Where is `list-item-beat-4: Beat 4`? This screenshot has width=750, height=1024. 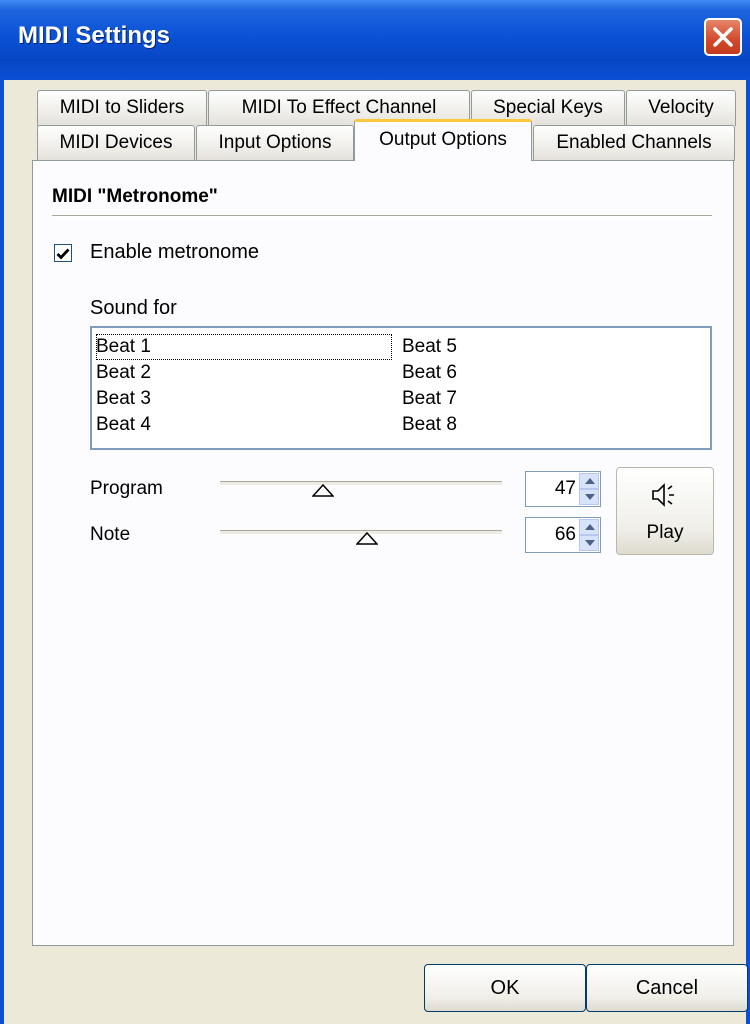 list-item-beat-4: Beat 4 is located at coordinates (123, 425).